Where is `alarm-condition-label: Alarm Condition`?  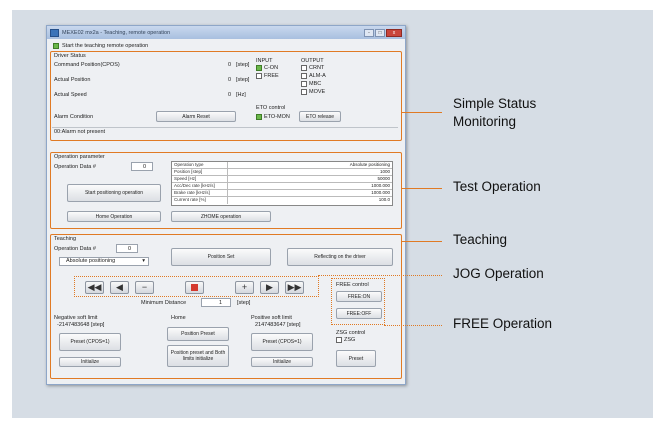
alarm-condition-label: Alarm Condition is located at coordinates (74, 117).